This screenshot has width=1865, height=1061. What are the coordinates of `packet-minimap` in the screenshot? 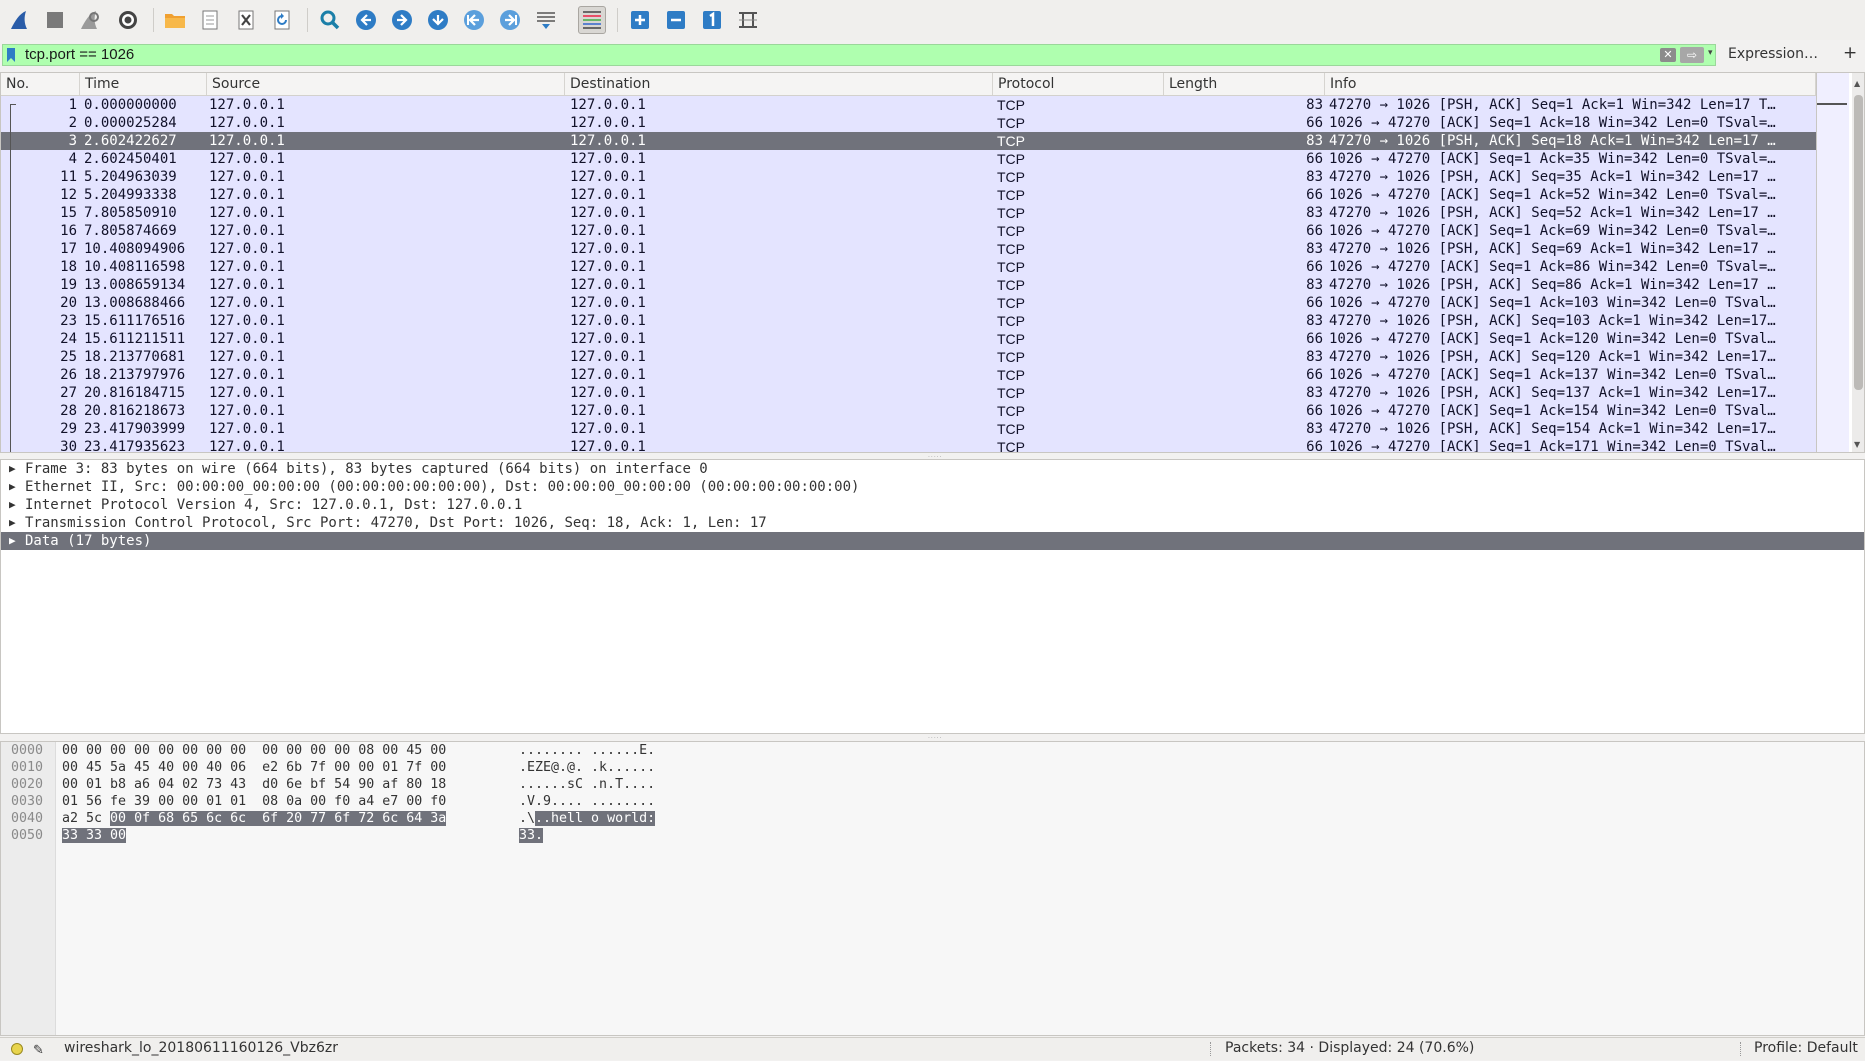 It's located at (1832, 262).